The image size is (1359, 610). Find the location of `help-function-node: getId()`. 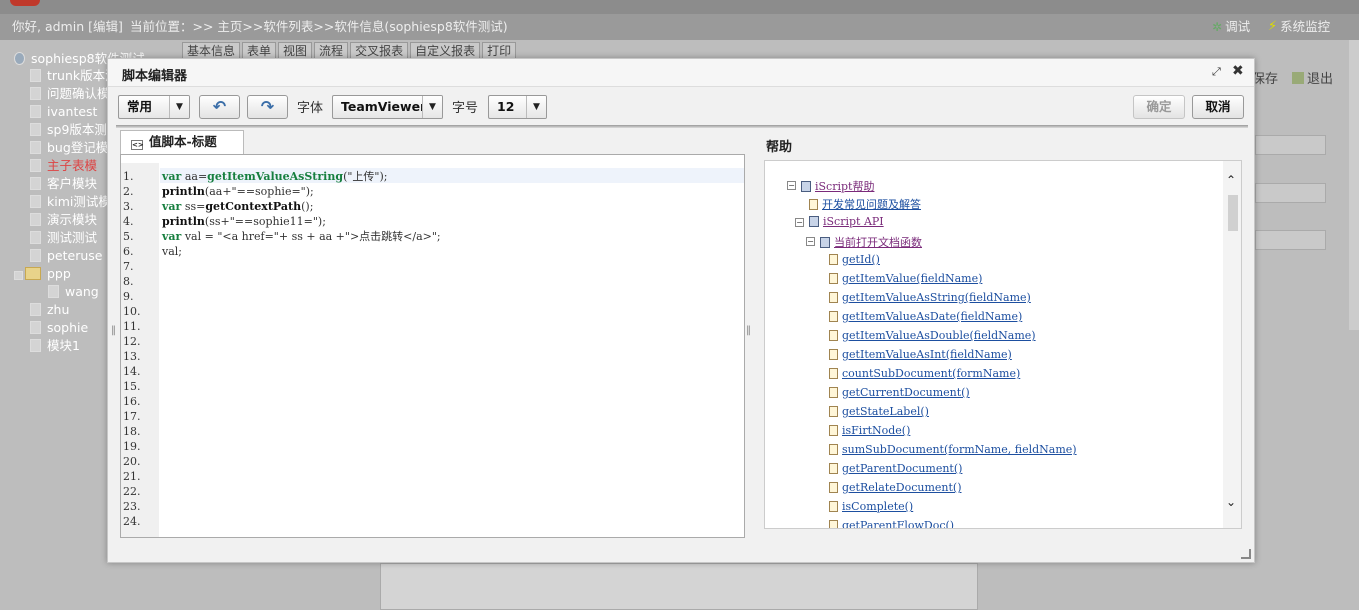

help-function-node: getId() is located at coordinates (854, 259).